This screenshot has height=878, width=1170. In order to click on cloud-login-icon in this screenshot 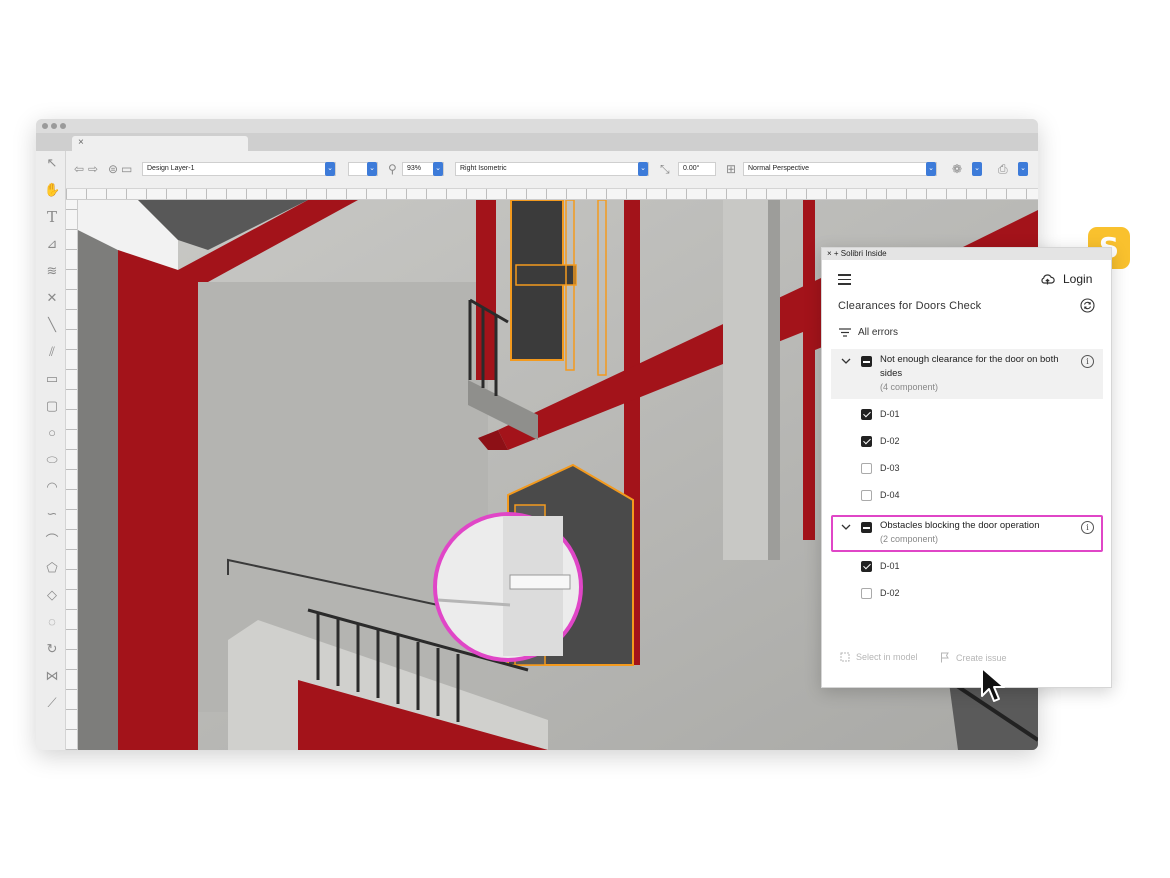, I will do `click(1048, 279)`.